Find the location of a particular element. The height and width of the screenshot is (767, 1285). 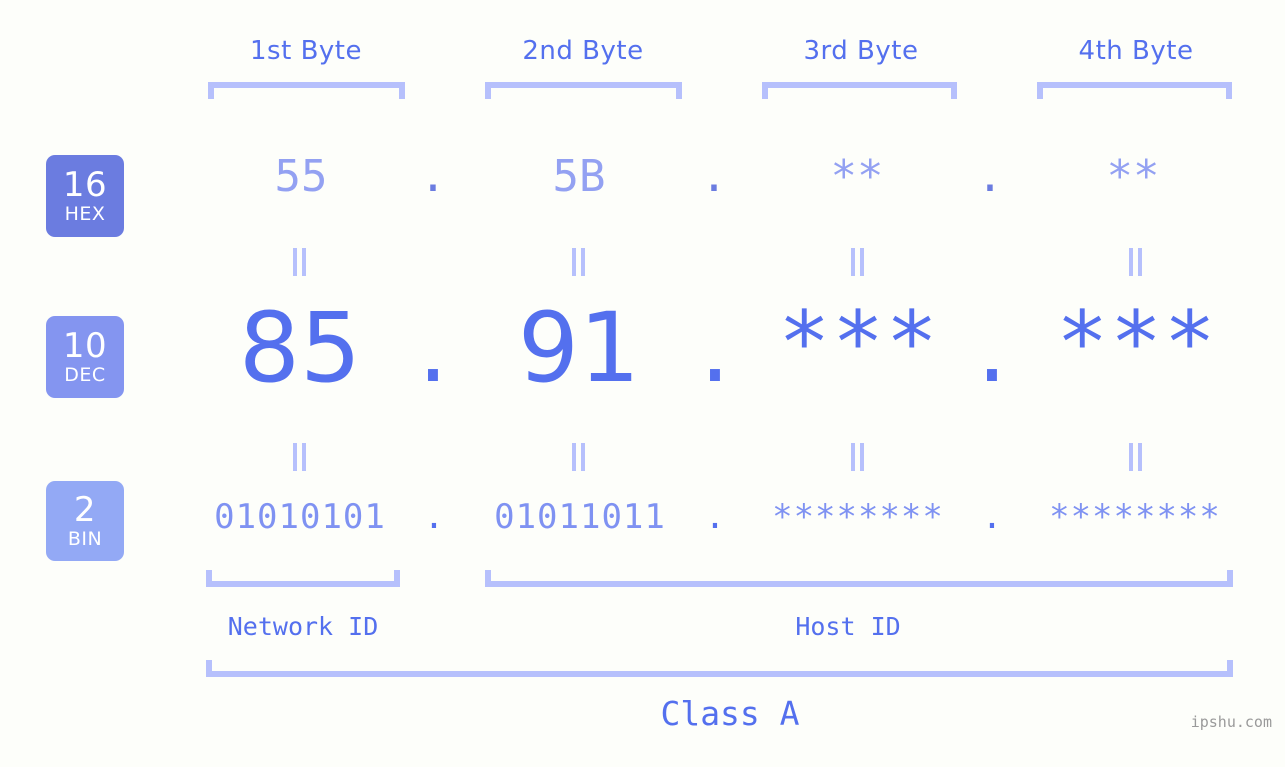

host-id-bracket is located at coordinates (859, 578).